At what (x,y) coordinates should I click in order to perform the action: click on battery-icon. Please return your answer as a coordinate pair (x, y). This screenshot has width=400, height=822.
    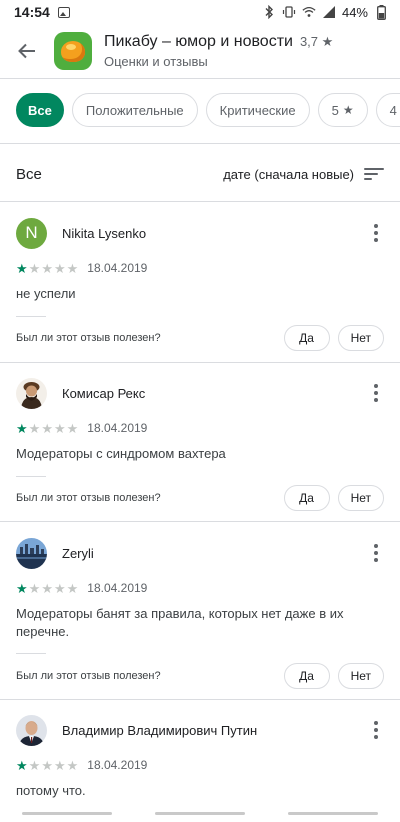
    Looking at the image, I should click on (381, 12).